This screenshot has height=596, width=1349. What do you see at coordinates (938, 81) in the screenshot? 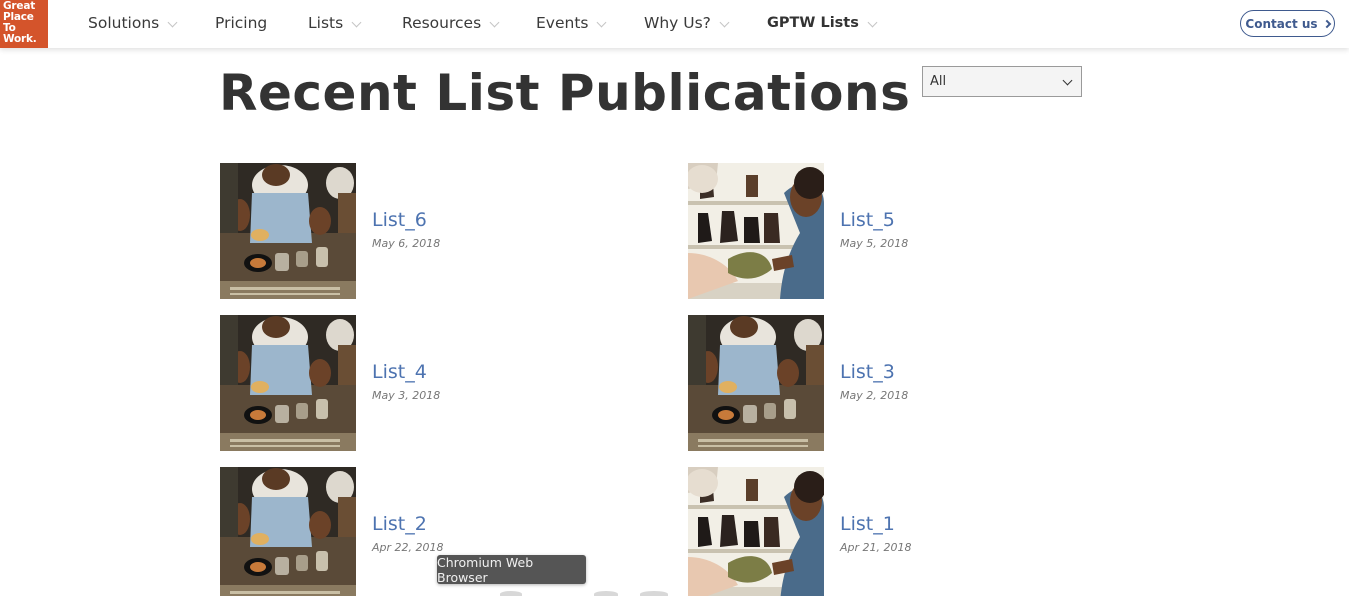
I see `filter-selected-value: All` at bounding box center [938, 81].